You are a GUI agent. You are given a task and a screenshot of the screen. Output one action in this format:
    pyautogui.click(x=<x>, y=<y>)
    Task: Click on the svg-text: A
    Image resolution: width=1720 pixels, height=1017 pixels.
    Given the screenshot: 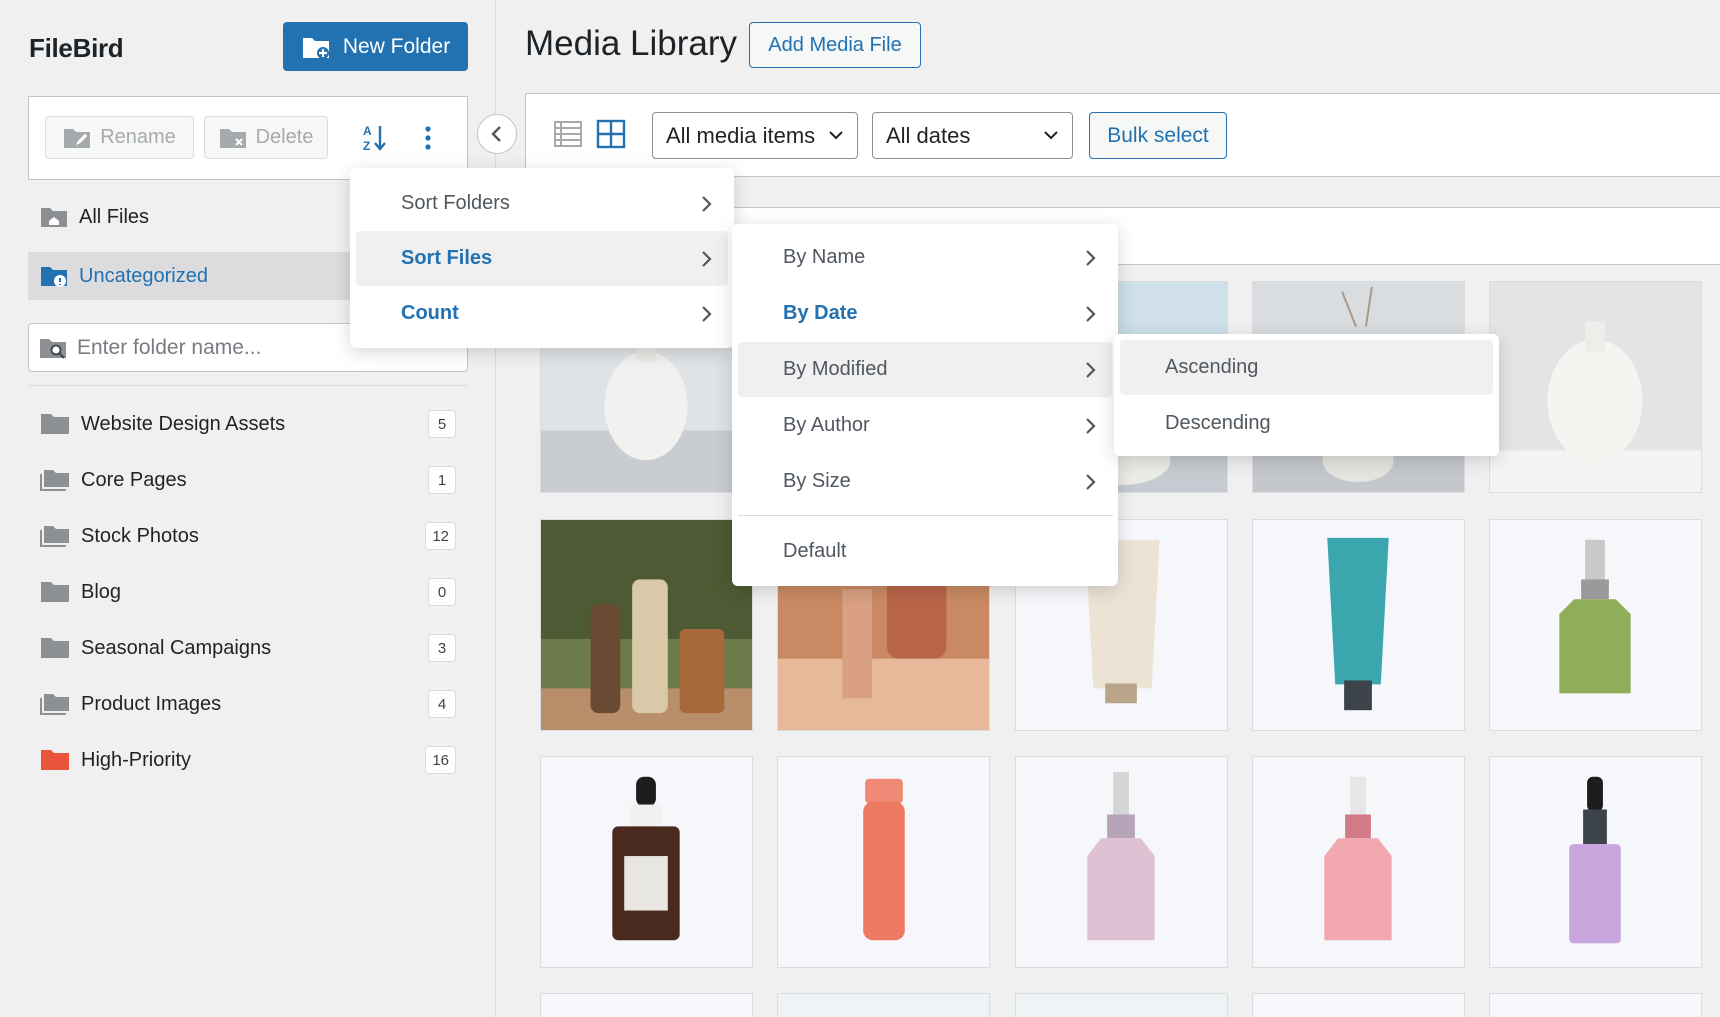 What is the action you would take?
    pyautogui.click(x=367, y=131)
    